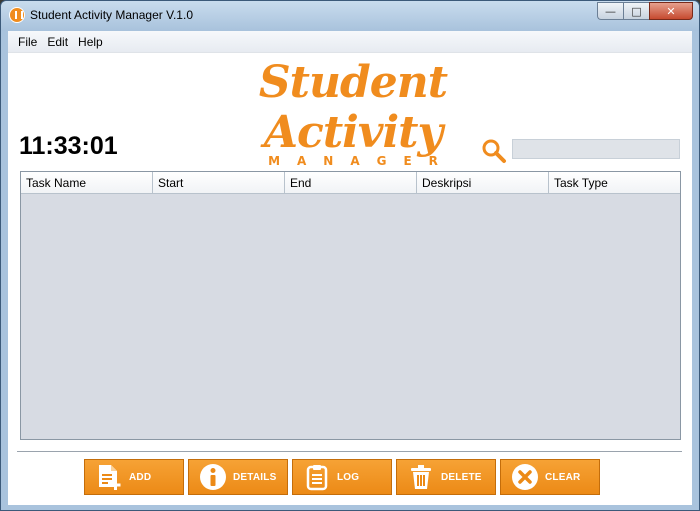 The width and height of the screenshot is (700, 511). I want to click on table-header: Task Name Start End Deskripsi Task Type, so click(350, 183).